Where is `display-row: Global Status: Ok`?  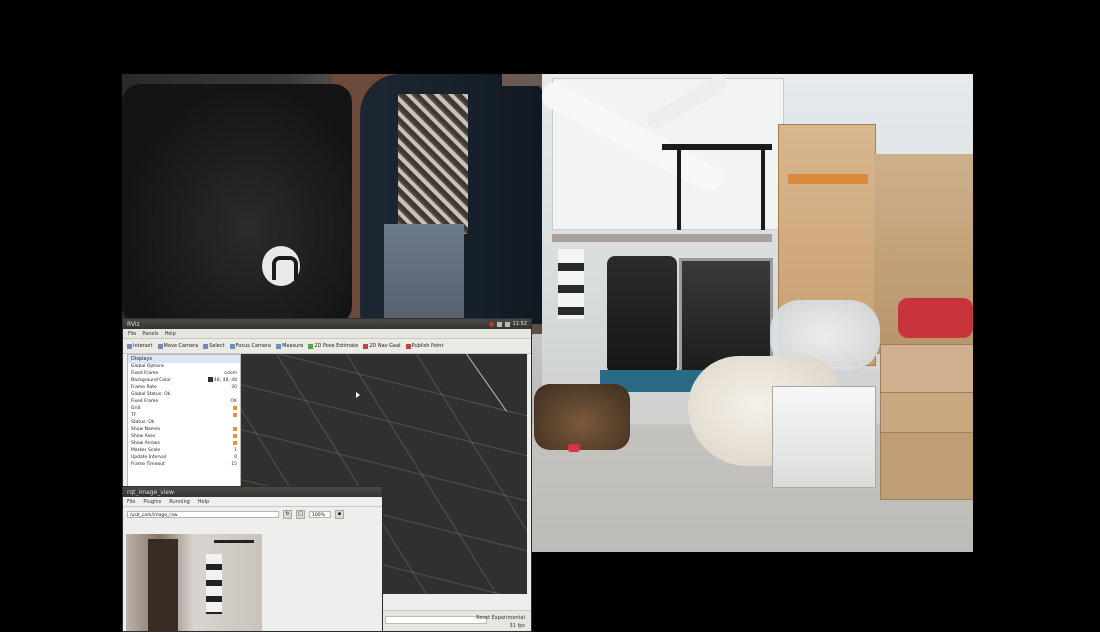 display-row: Global Status: Ok is located at coordinates (184, 394).